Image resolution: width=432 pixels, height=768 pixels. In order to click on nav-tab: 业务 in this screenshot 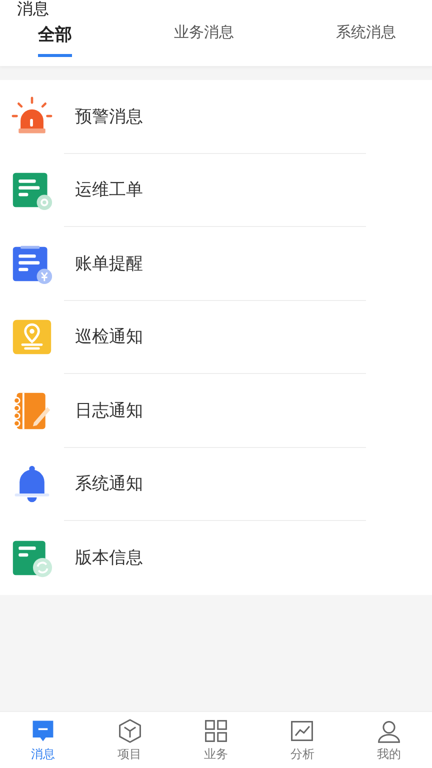, I will do `click(216, 740)`.